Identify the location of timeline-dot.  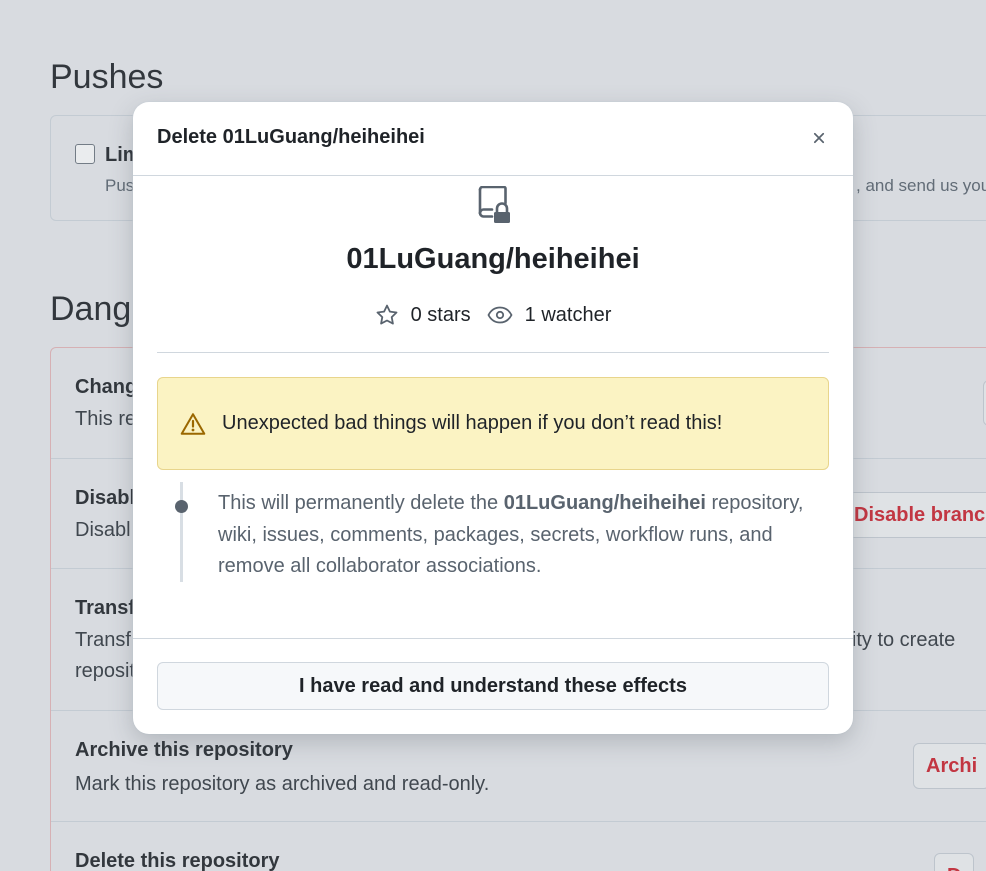
(181, 506).